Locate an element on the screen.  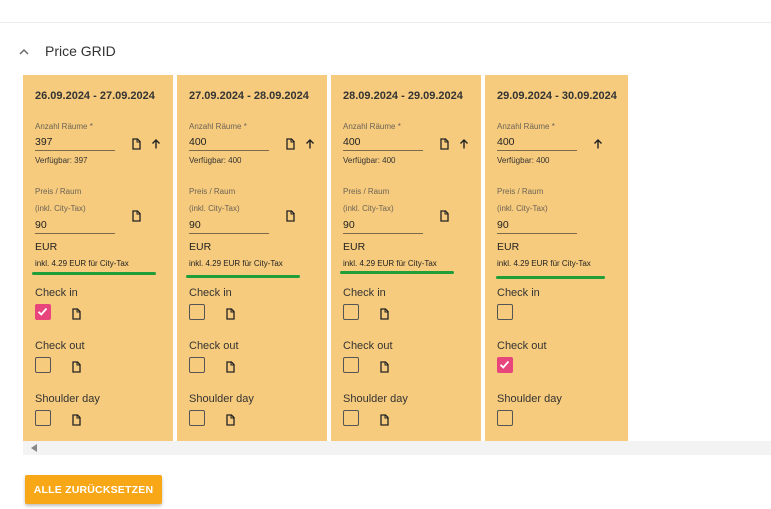
price-grid-section-toggle: Price GRID is located at coordinates (67, 51).